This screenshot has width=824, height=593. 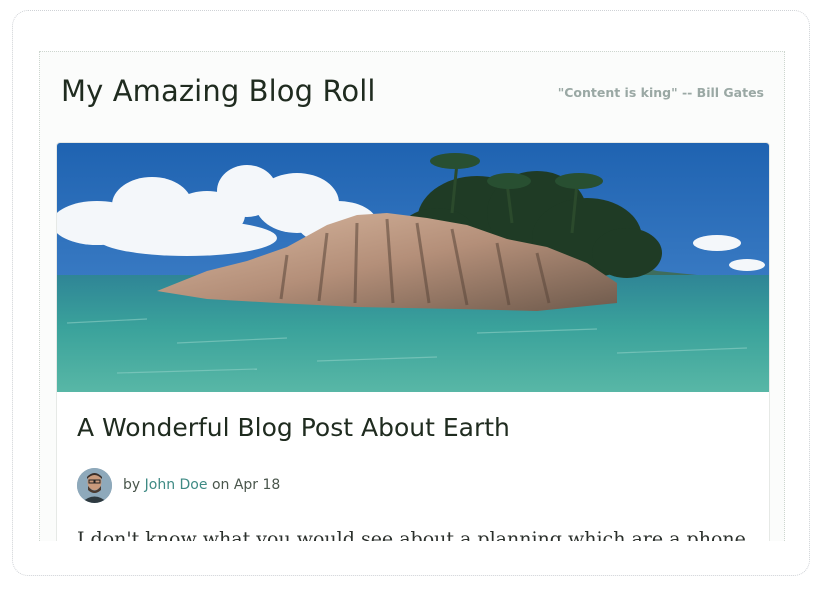 I want to click on author-avatar, so click(x=94, y=485).